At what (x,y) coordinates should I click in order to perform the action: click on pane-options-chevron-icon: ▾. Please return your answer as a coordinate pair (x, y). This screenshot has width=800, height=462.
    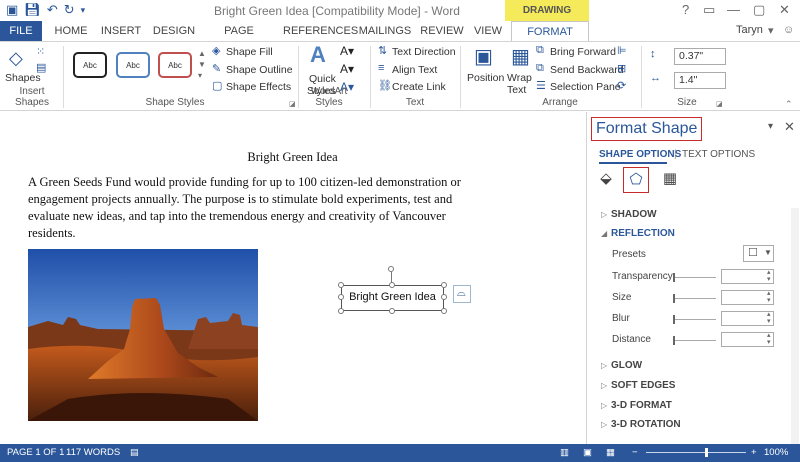
    Looking at the image, I should click on (770, 126).